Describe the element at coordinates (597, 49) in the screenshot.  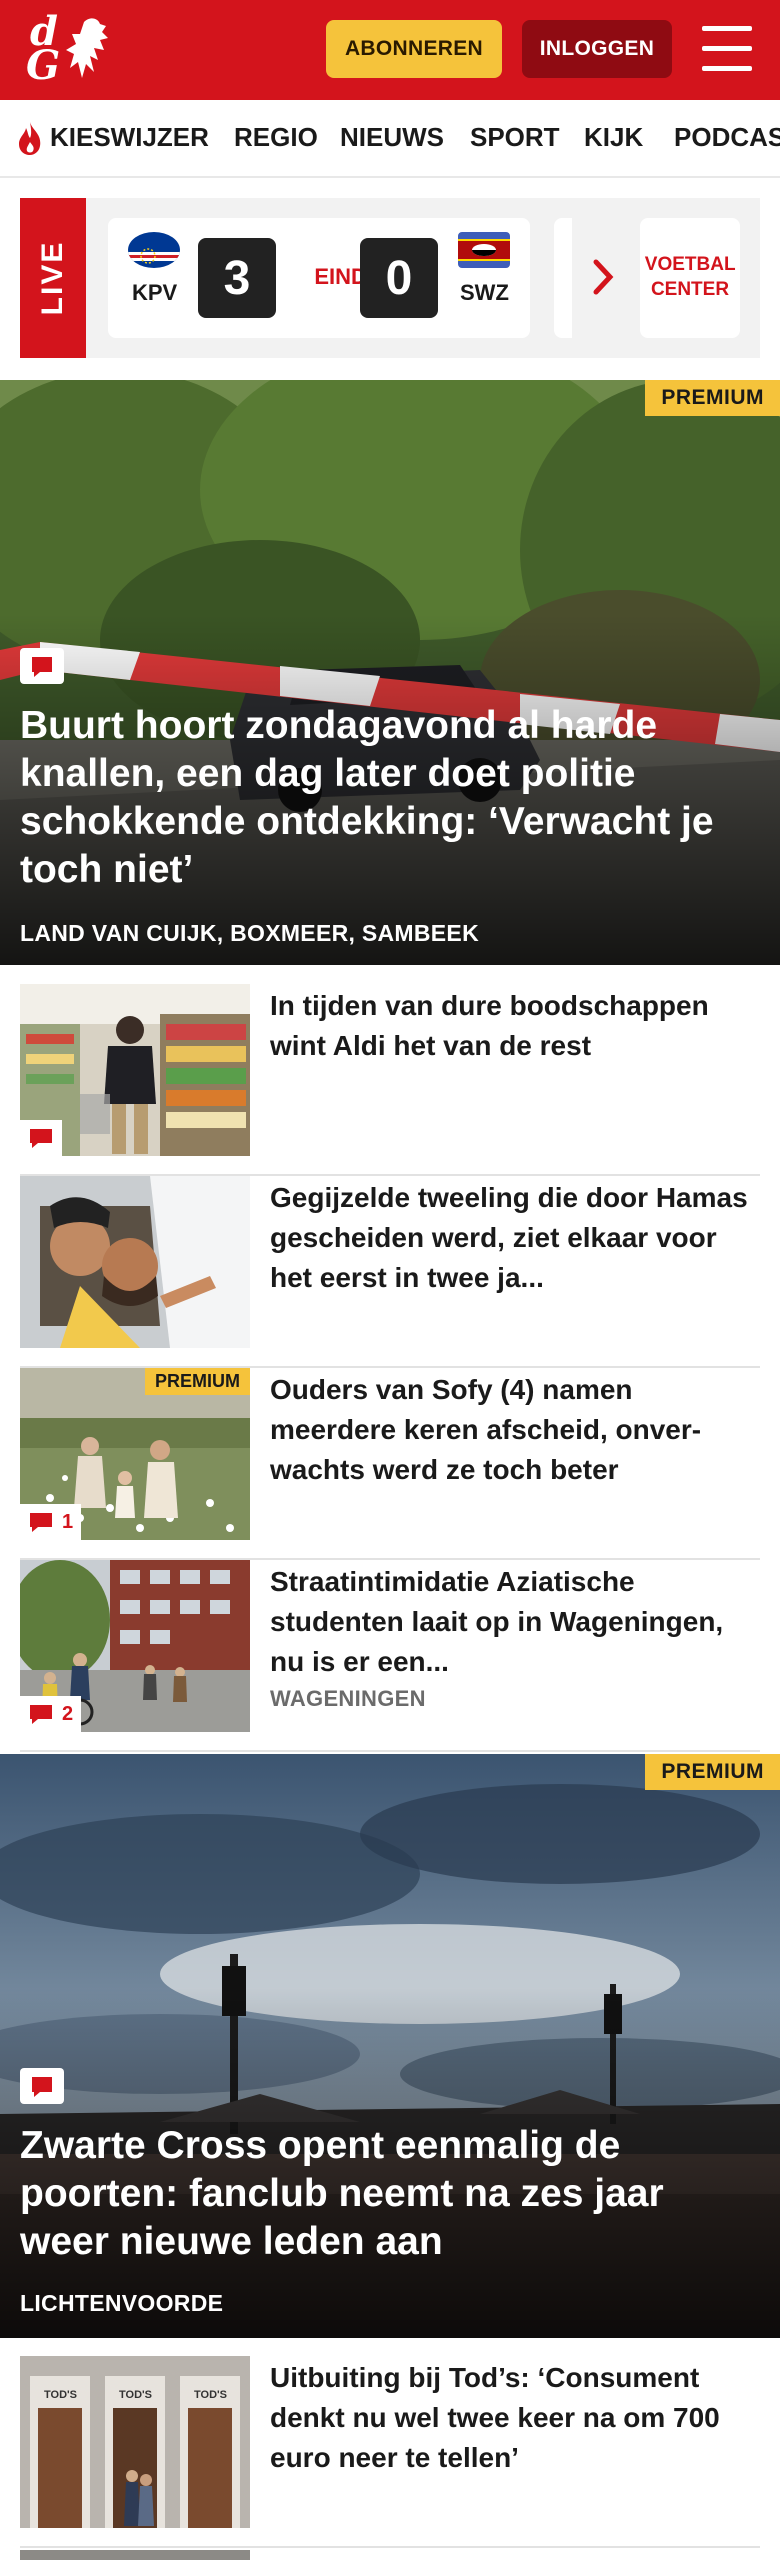
I see `login-button: INLOGGEN` at that location.